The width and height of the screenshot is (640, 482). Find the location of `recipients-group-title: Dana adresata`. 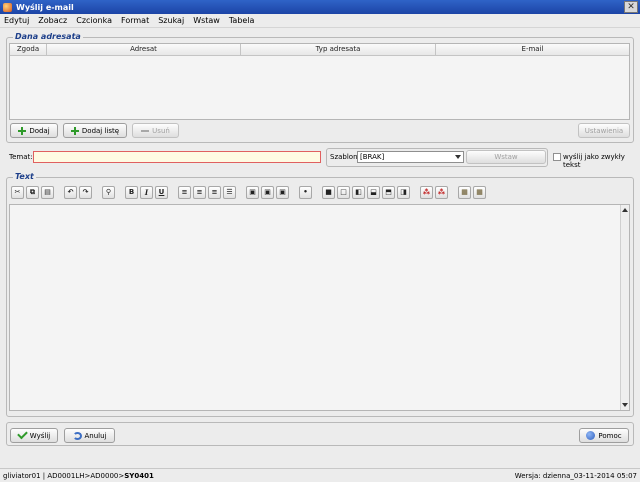

recipients-group-title: Dana adresata is located at coordinates (48, 36).